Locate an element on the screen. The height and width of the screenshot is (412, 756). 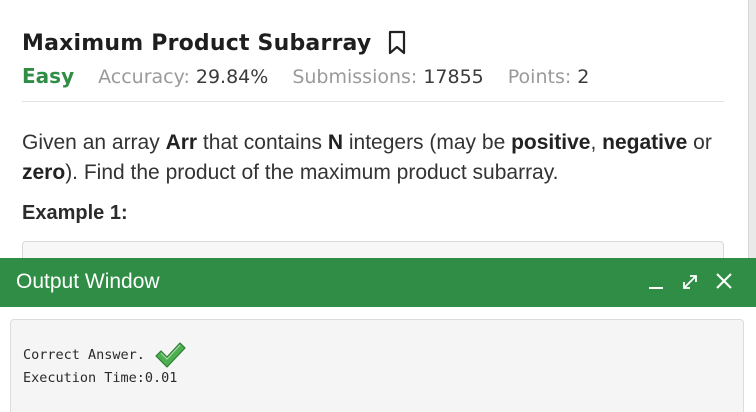
description-term-n: N is located at coordinates (335, 142).